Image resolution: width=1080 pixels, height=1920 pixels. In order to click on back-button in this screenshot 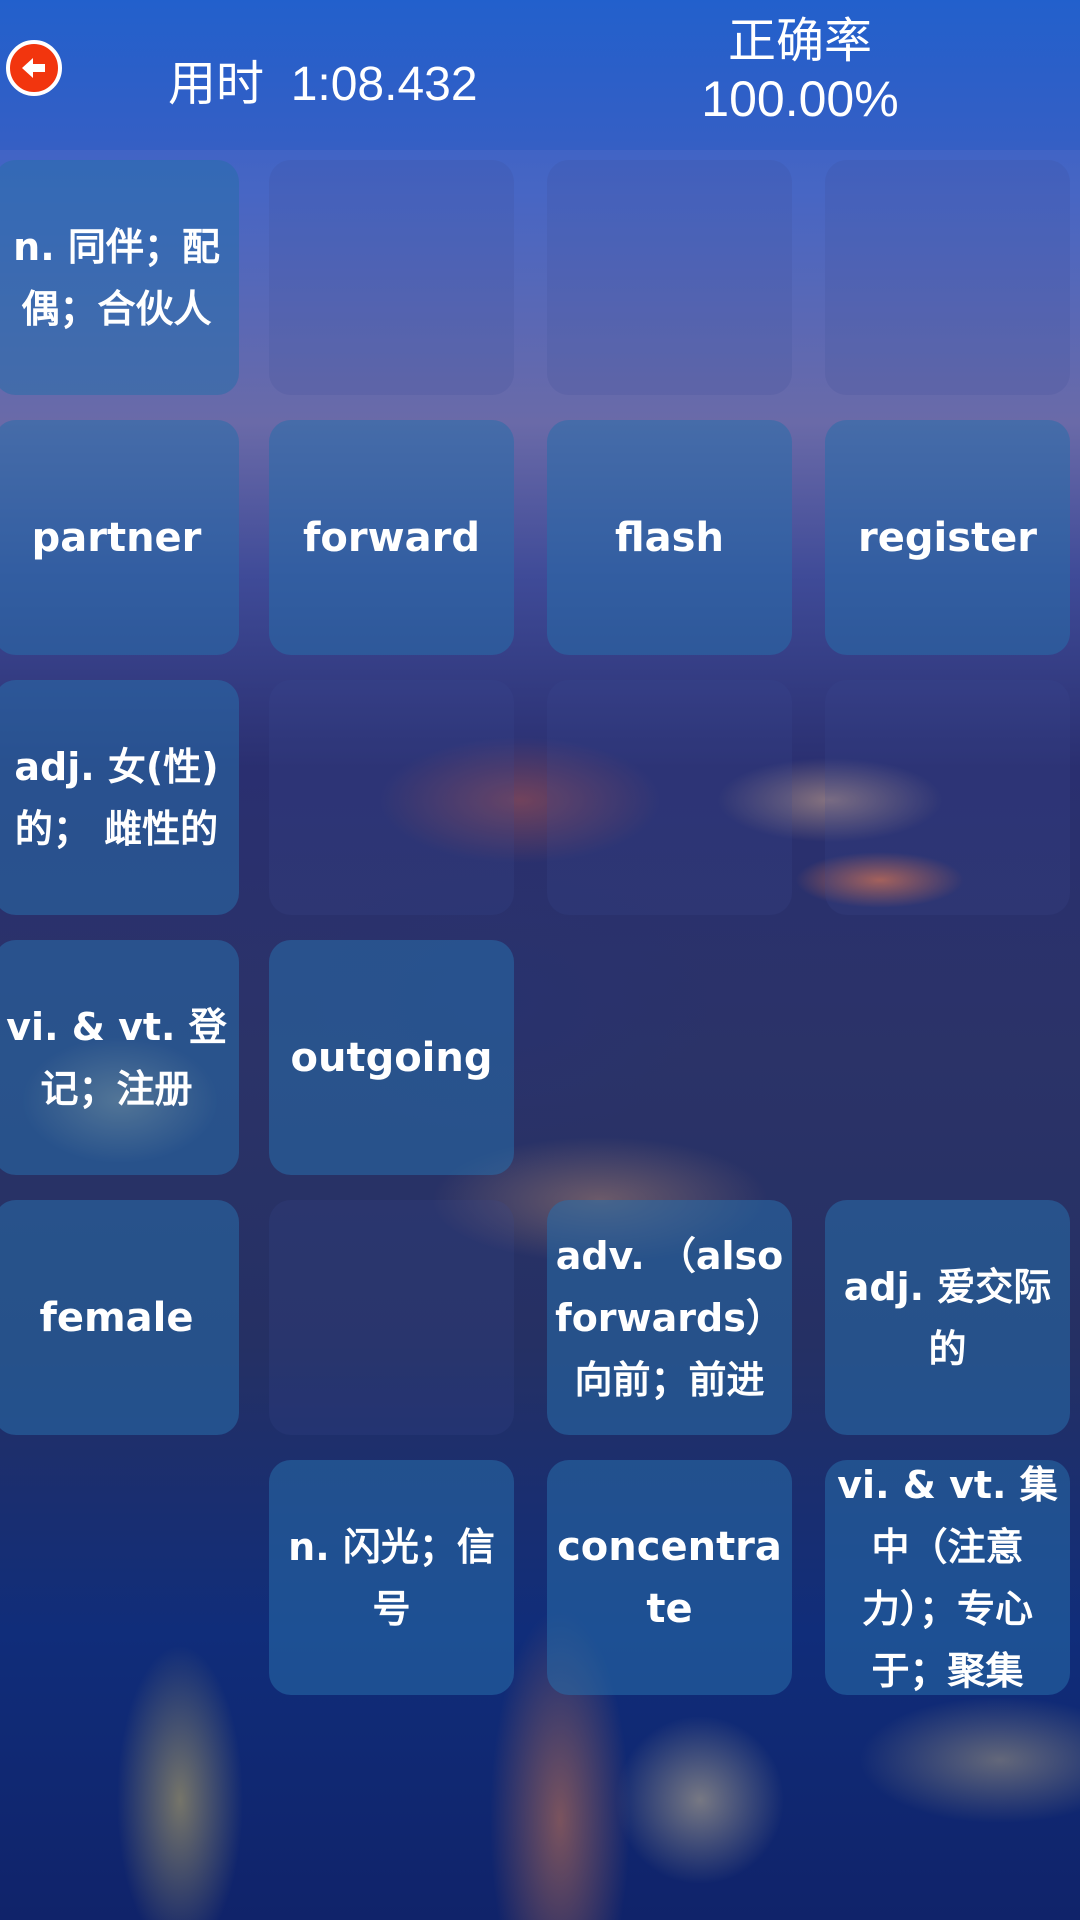, I will do `click(34, 68)`.